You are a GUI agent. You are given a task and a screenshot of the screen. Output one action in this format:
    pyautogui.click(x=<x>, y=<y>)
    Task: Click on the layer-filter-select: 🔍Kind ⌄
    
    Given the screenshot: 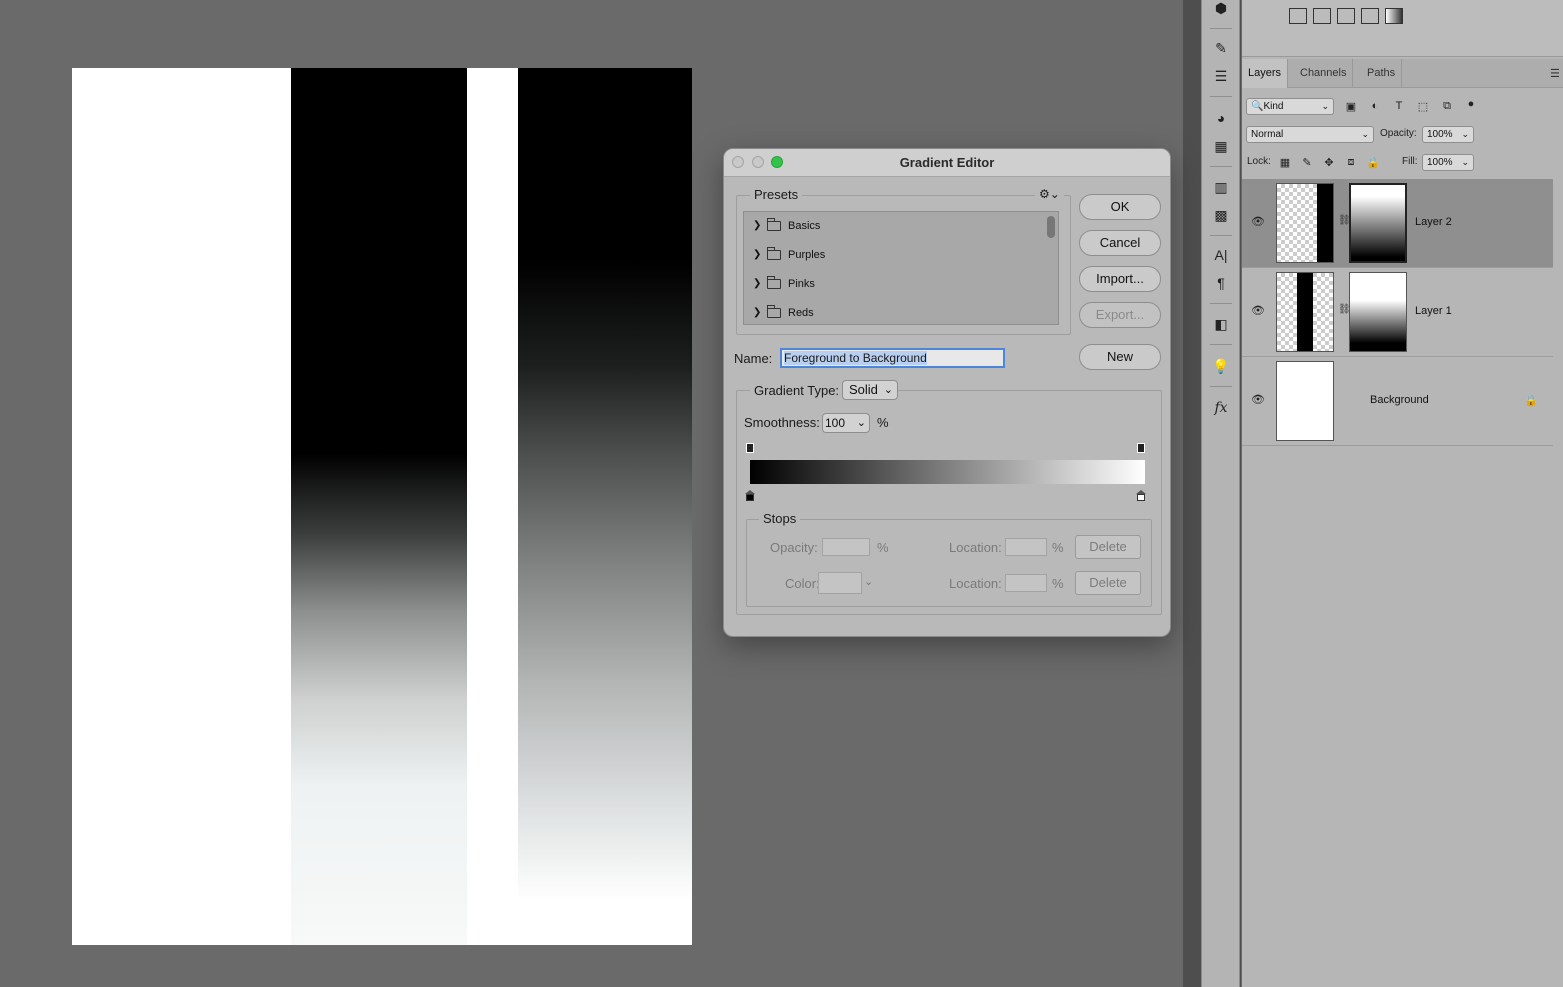 What is the action you would take?
    pyautogui.click(x=1290, y=106)
    